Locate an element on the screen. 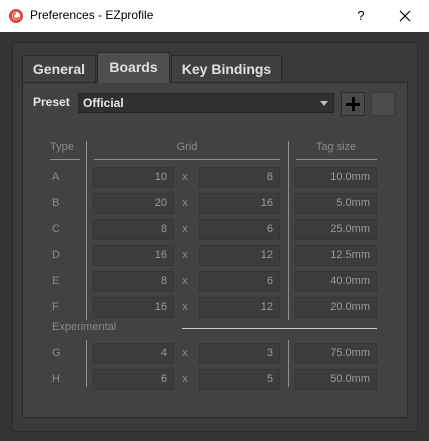 The width and height of the screenshot is (429, 441). app-logo-icon is located at coordinates (16, 16).